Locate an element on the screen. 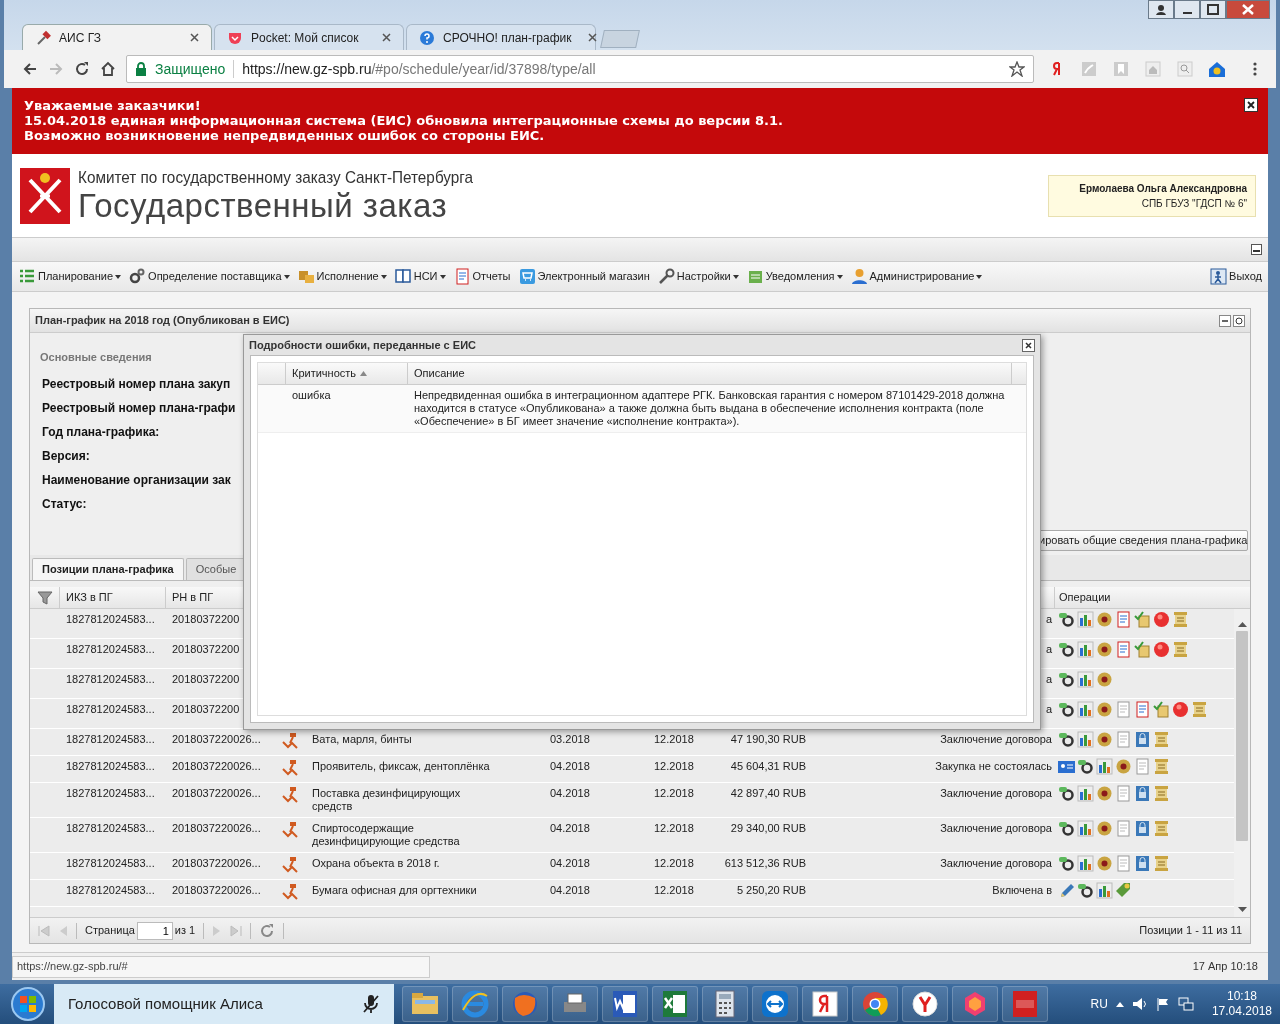 This screenshot has height=1024, width=1280. filter-icon is located at coordinates (44, 597).